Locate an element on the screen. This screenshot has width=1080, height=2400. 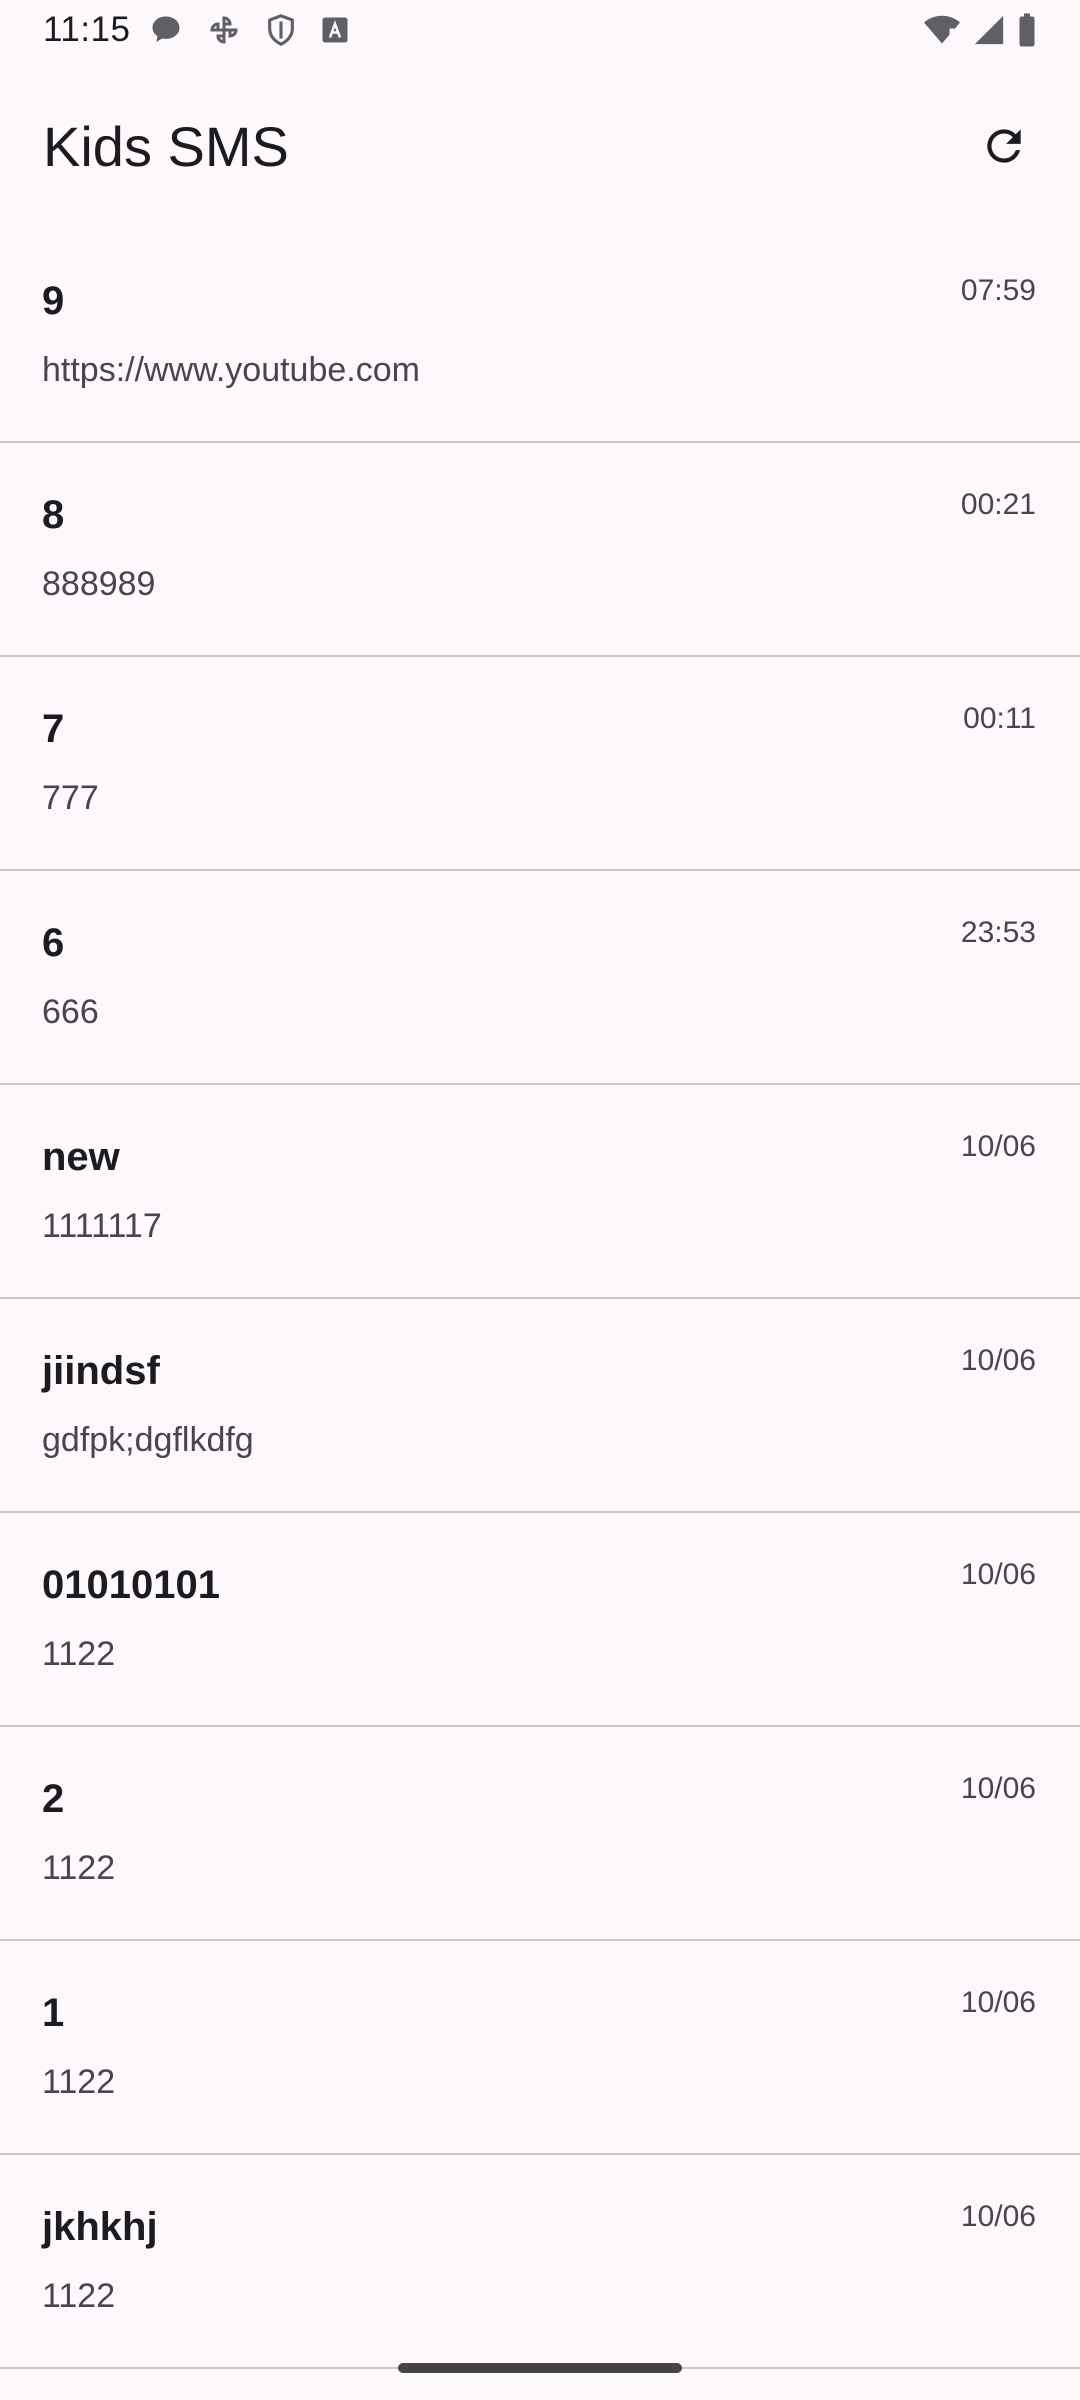
message-preview: 1111117 is located at coordinates (102, 1226).